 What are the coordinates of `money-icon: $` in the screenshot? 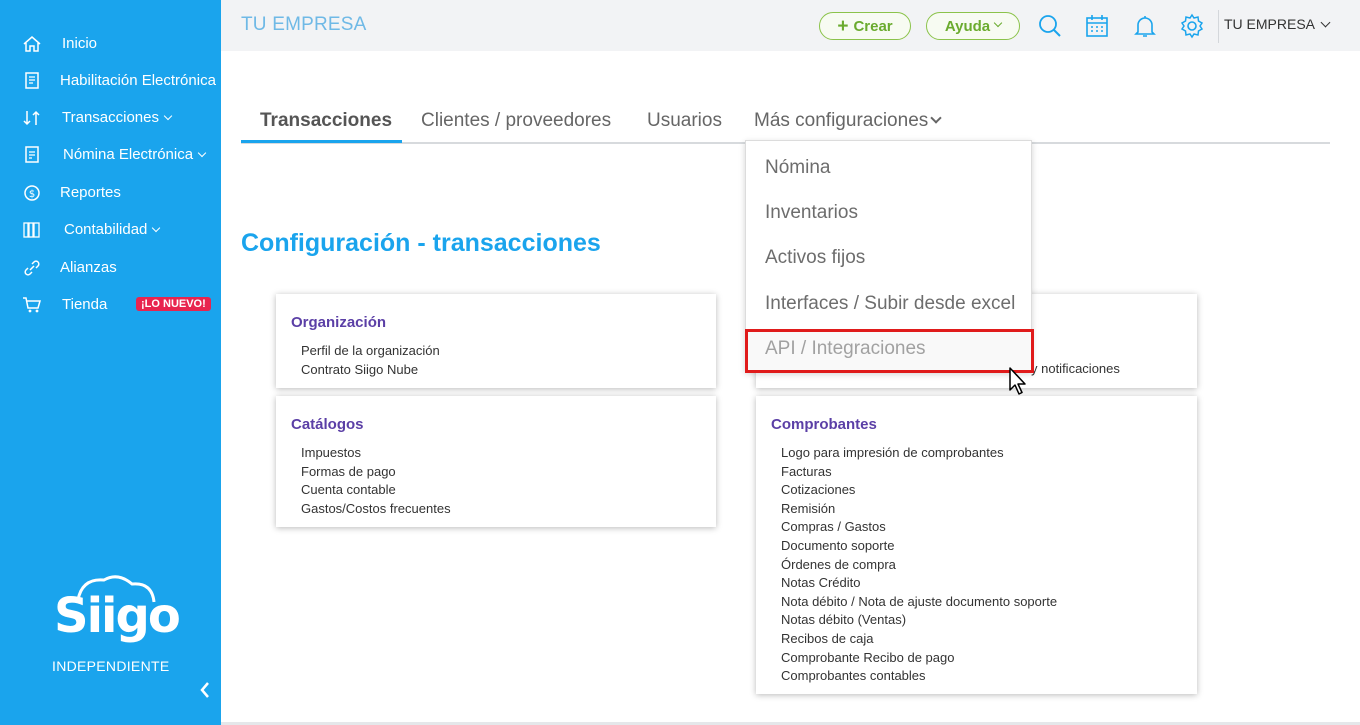 It's located at (32, 193).